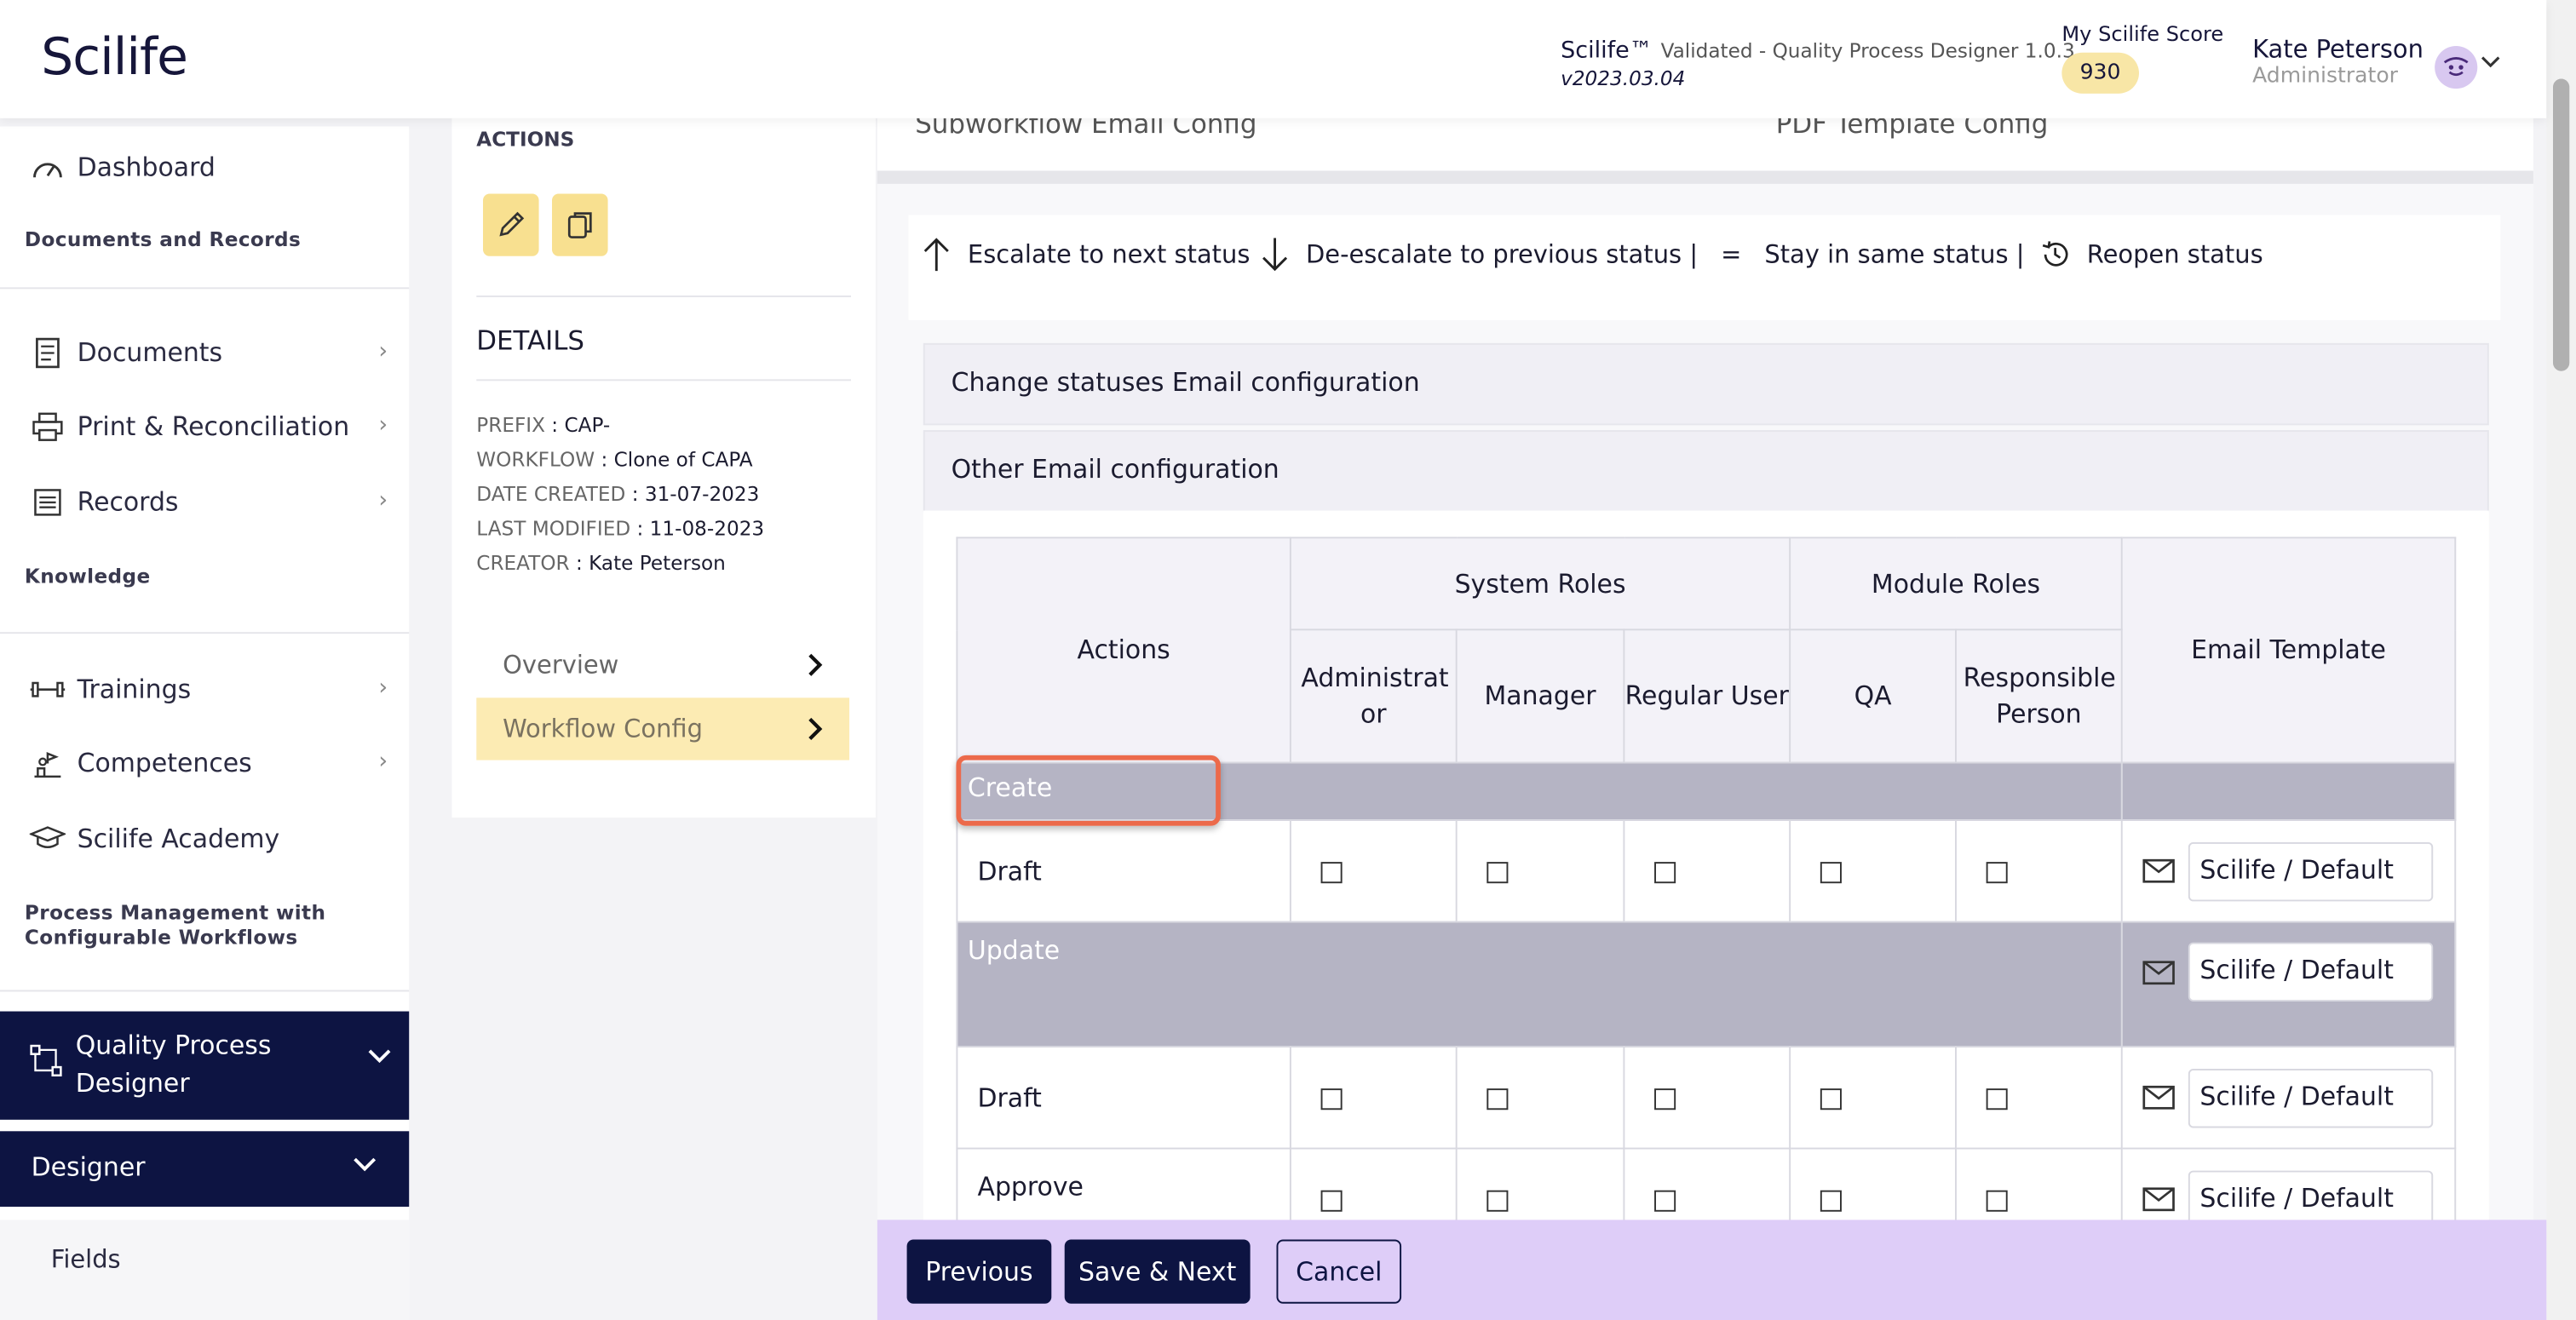 The width and height of the screenshot is (2576, 1320). Describe the element at coordinates (205, 1169) in the screenshot. I see `sidebar-item-designer: Designer` at that location.